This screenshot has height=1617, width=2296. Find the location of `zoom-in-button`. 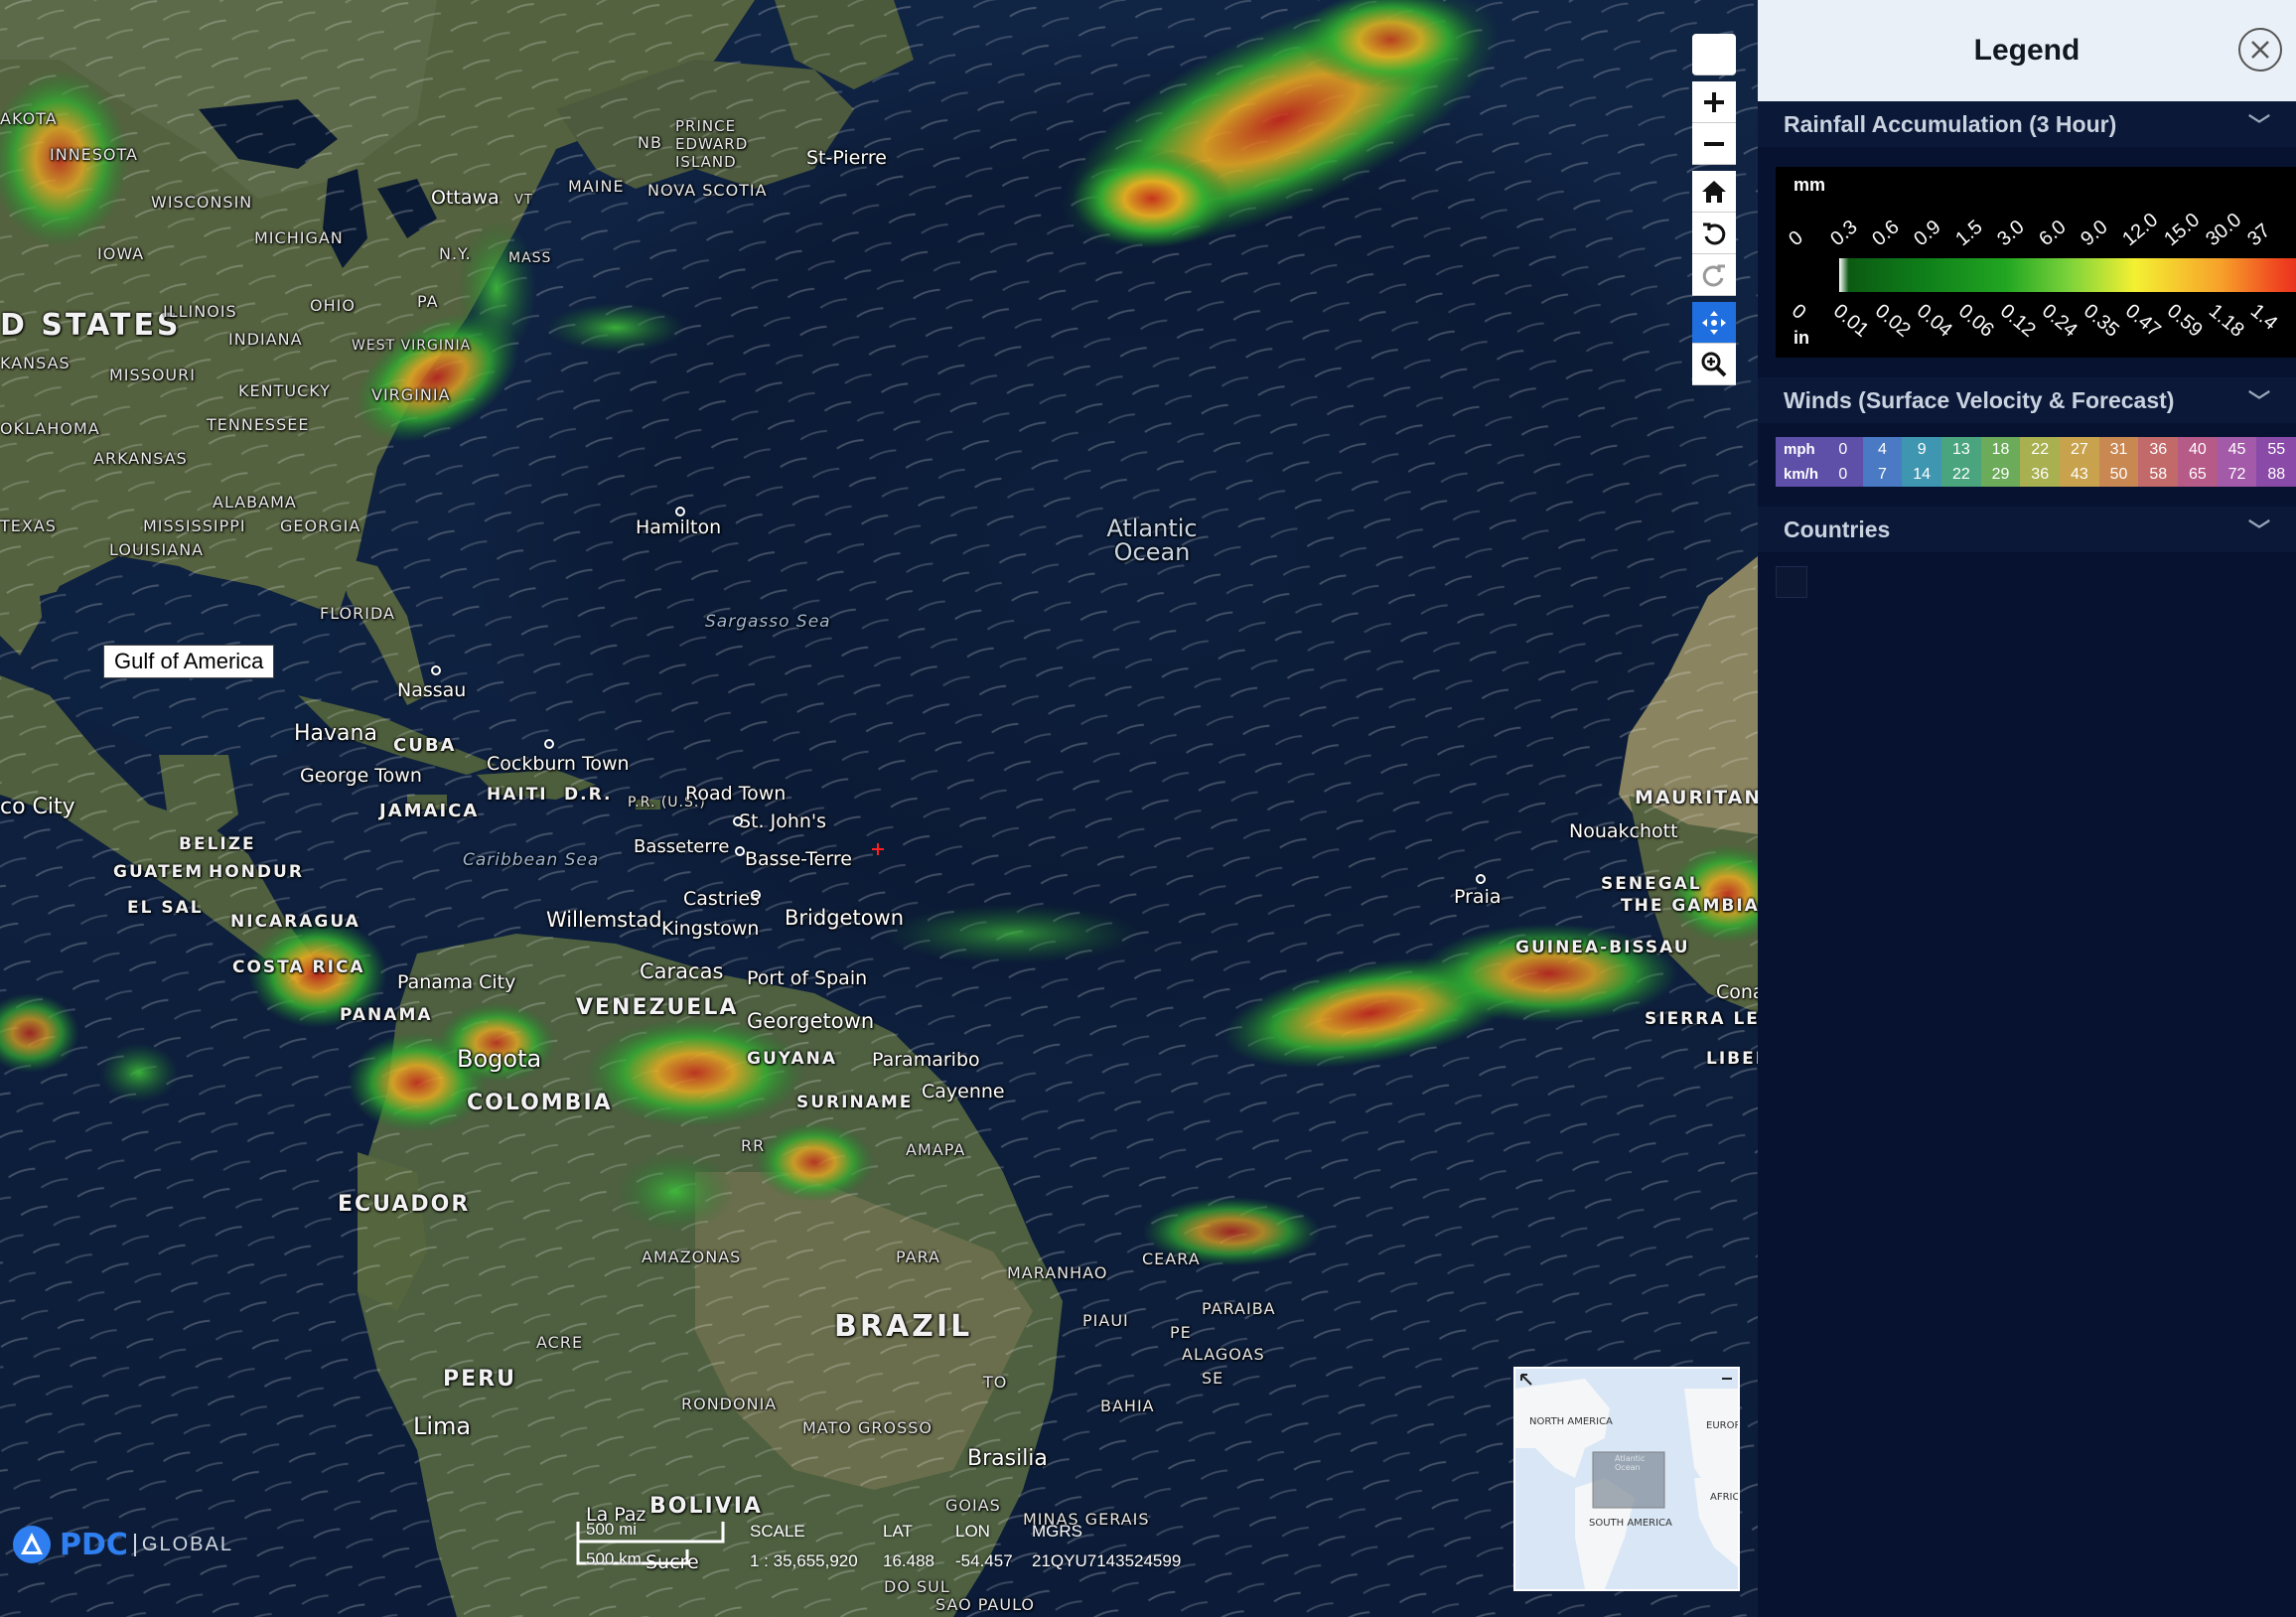

zoom-in-button is located at coordinates (1714, 102).